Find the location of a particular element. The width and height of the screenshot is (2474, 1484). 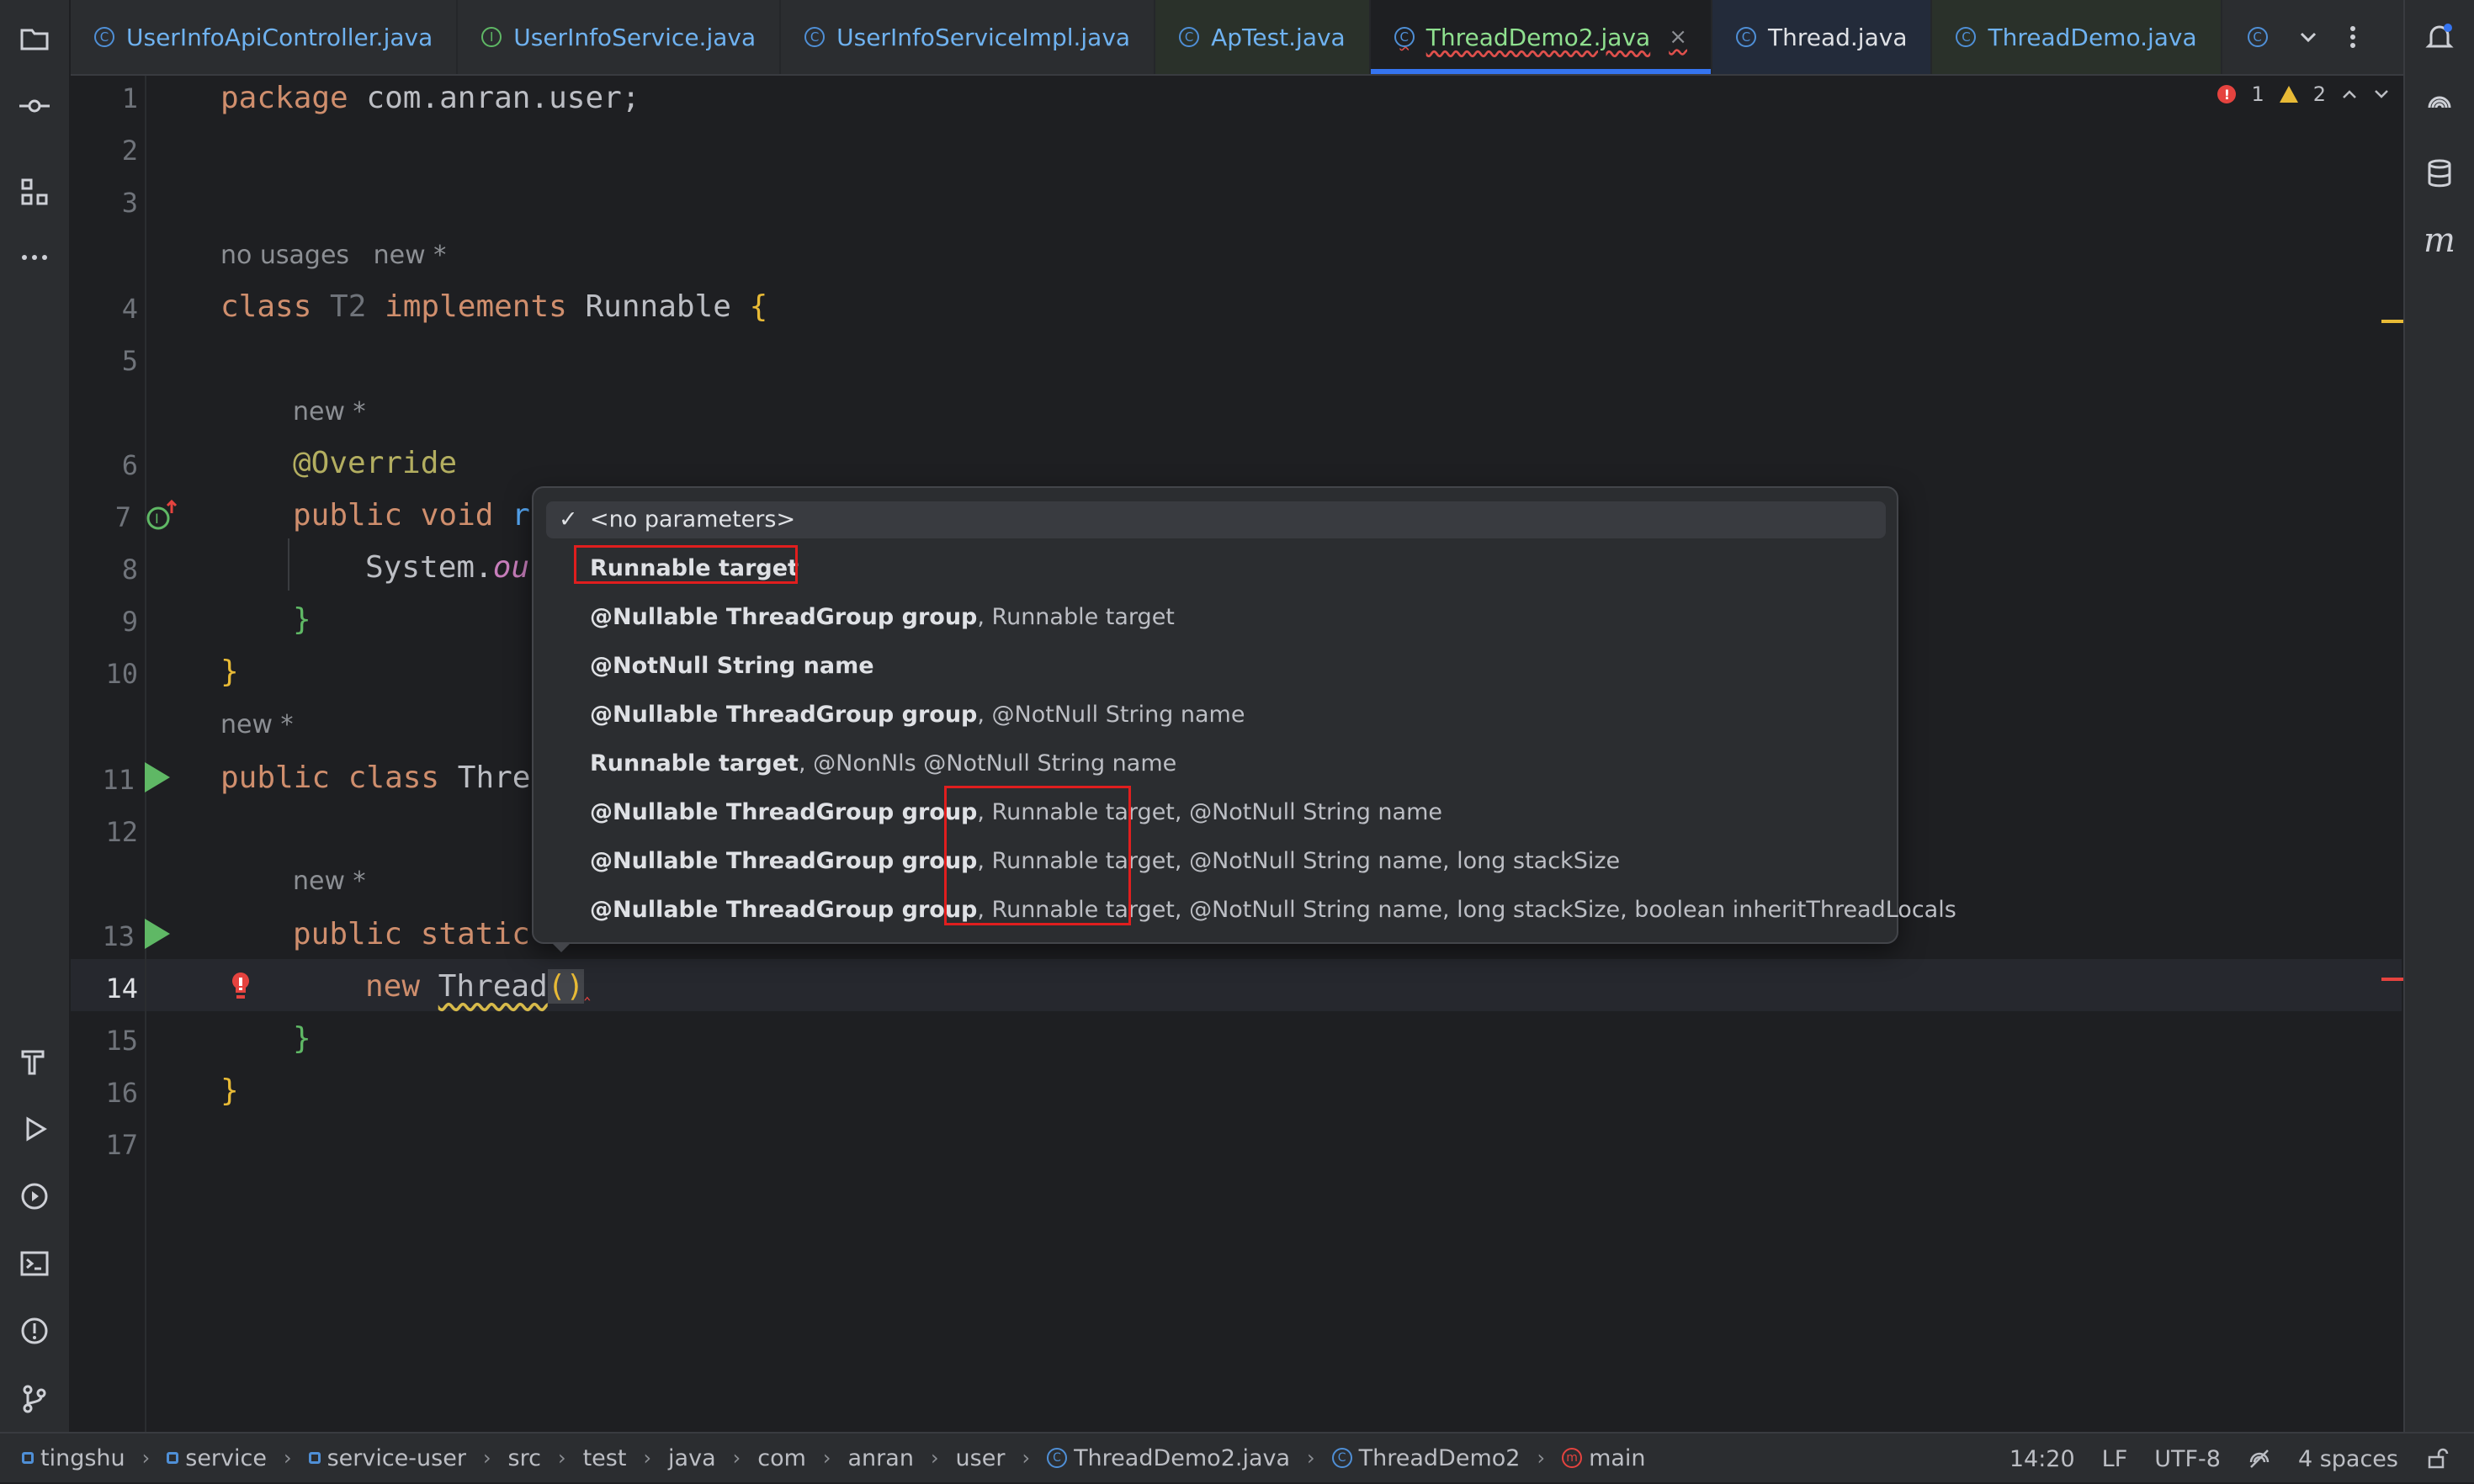

usages-inlay-hint: no usages new * is located at coordinates (333, 256).